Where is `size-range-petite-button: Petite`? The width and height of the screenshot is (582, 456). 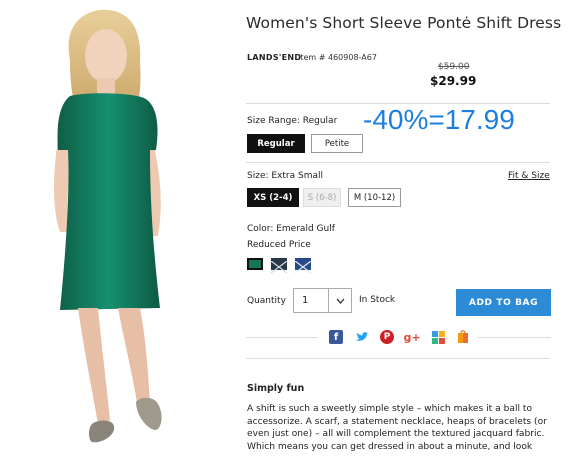 size-range-petite-button: Petite is located at coordinates (337, 143).